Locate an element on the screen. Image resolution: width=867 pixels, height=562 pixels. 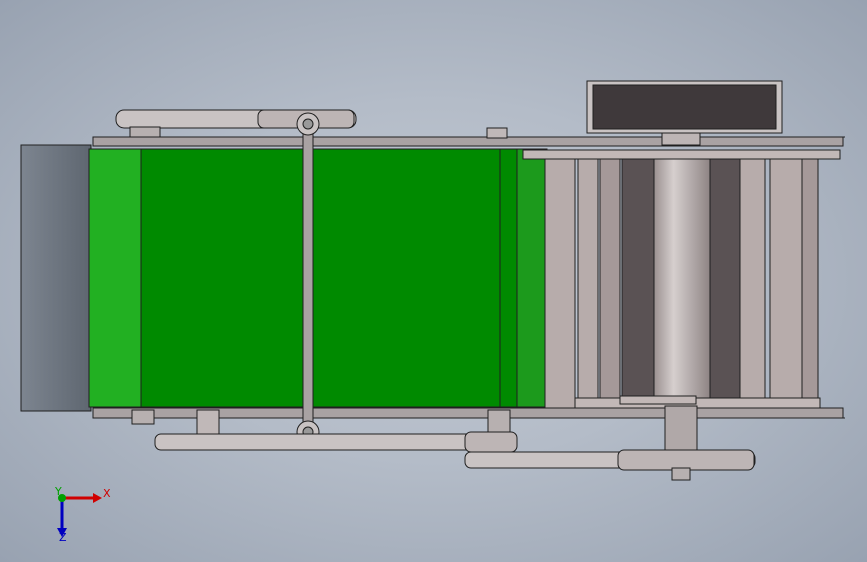
motor is located at coordinates (684, 113).